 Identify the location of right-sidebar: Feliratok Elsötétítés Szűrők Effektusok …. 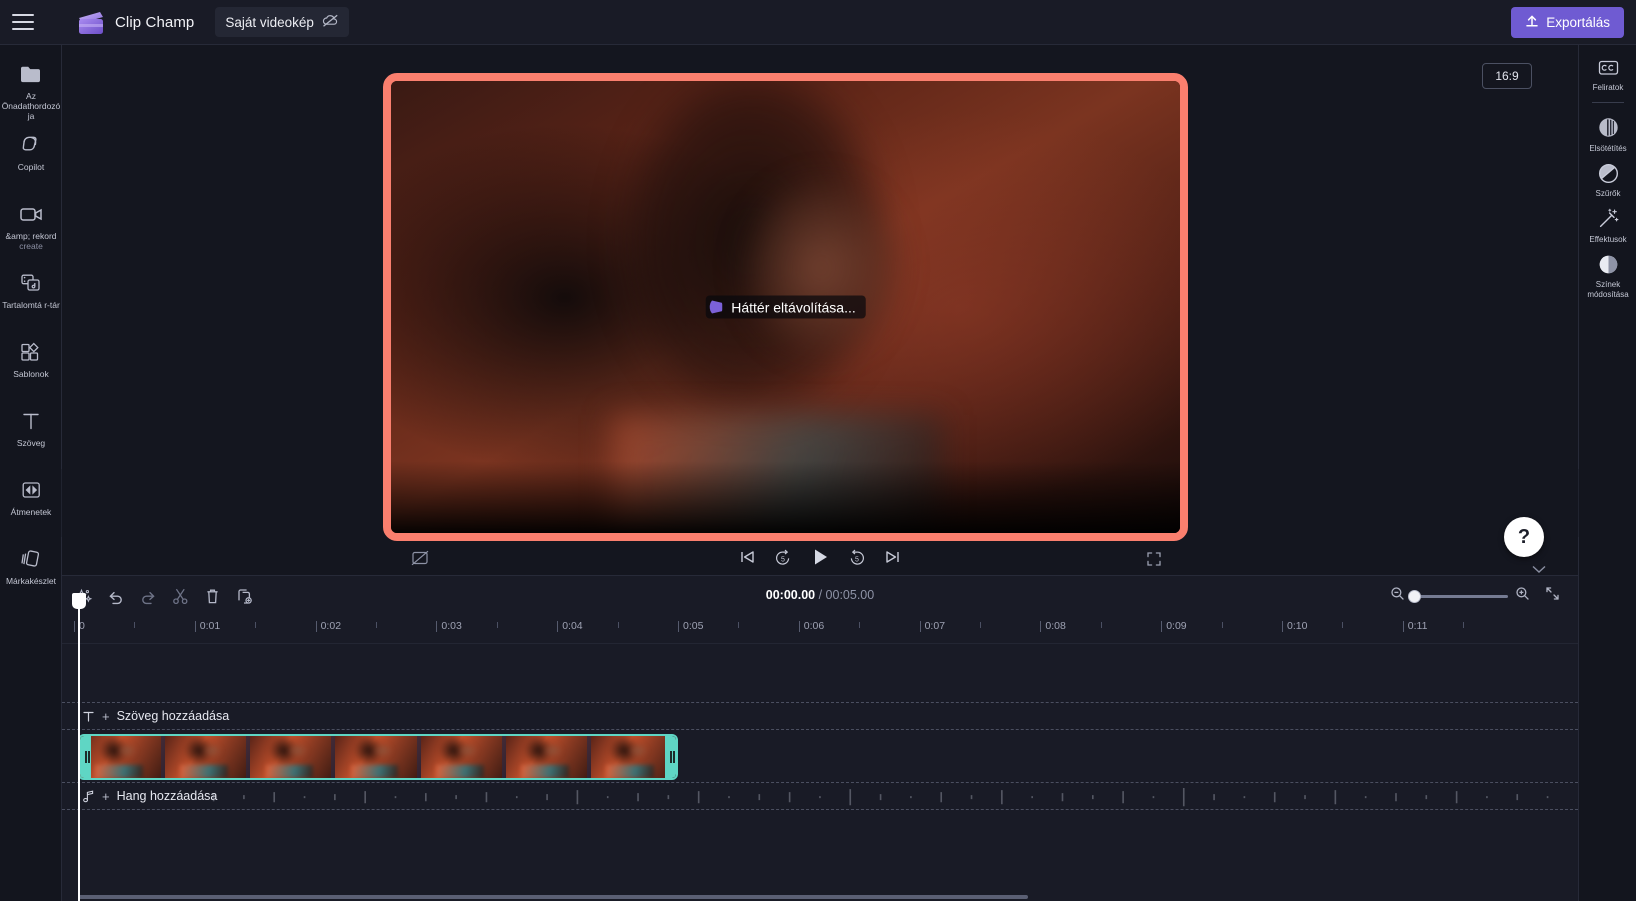
(1599, 473).